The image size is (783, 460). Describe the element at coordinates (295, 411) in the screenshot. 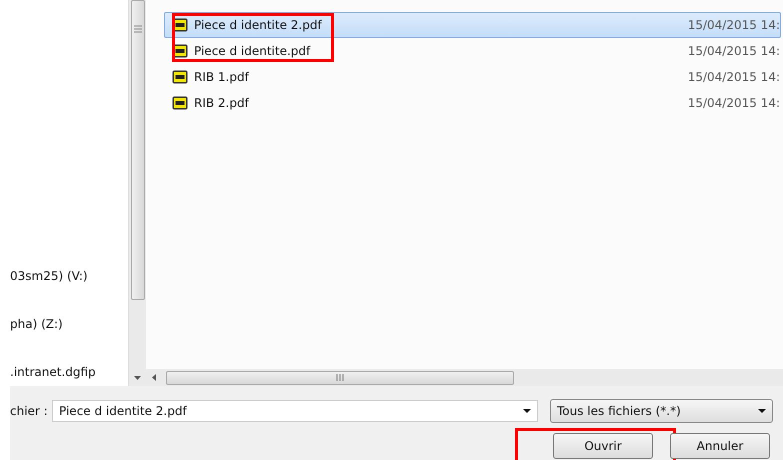

I see `file-name-field: Piece d identite 2.pdf` at that location.